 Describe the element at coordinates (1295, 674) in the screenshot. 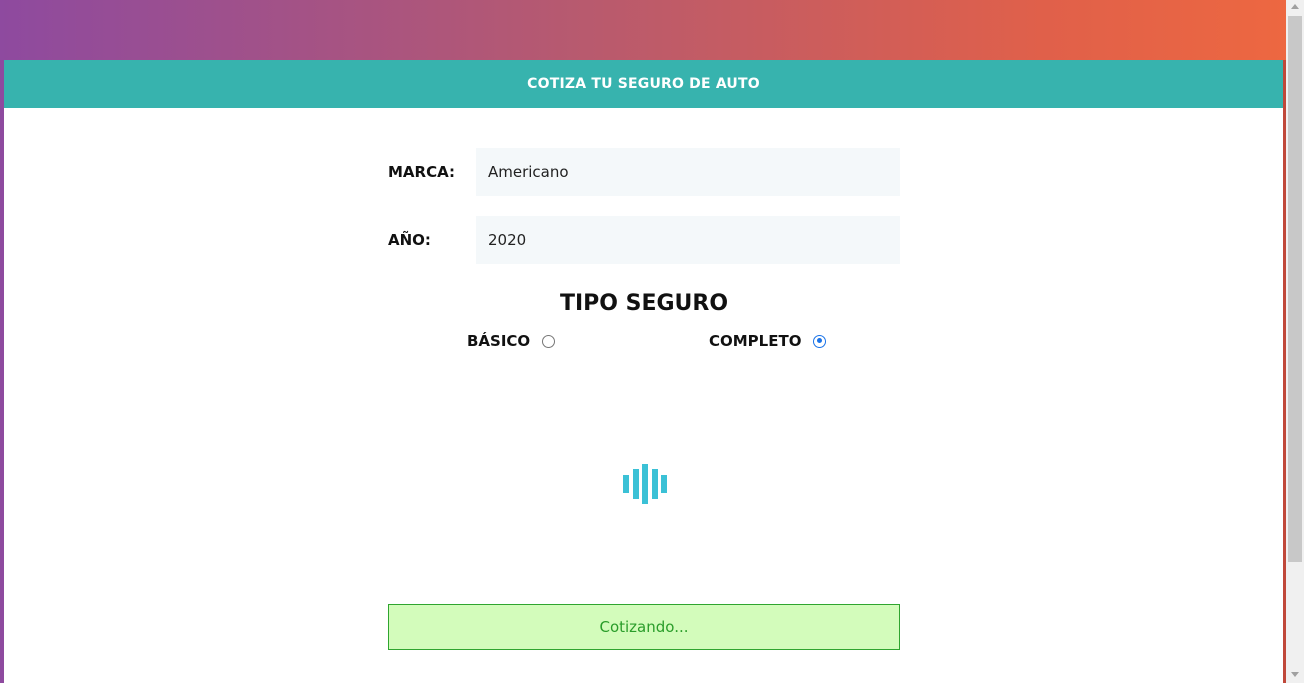

I see `scroll-down-icon` at that location.